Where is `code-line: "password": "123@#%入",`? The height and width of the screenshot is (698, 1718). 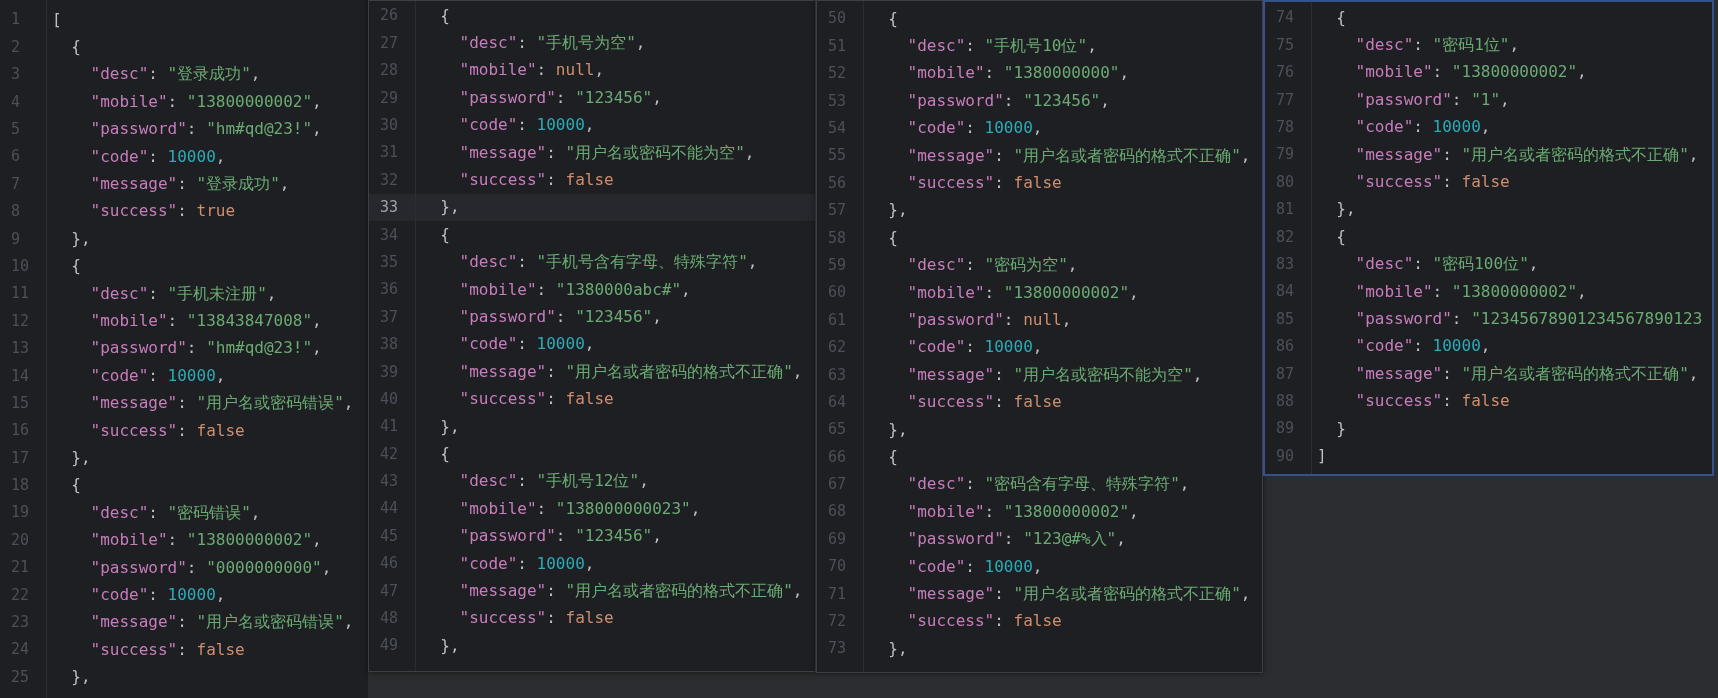
code-line: "password": "123@#%入", is located at coordinates (1016, 539).